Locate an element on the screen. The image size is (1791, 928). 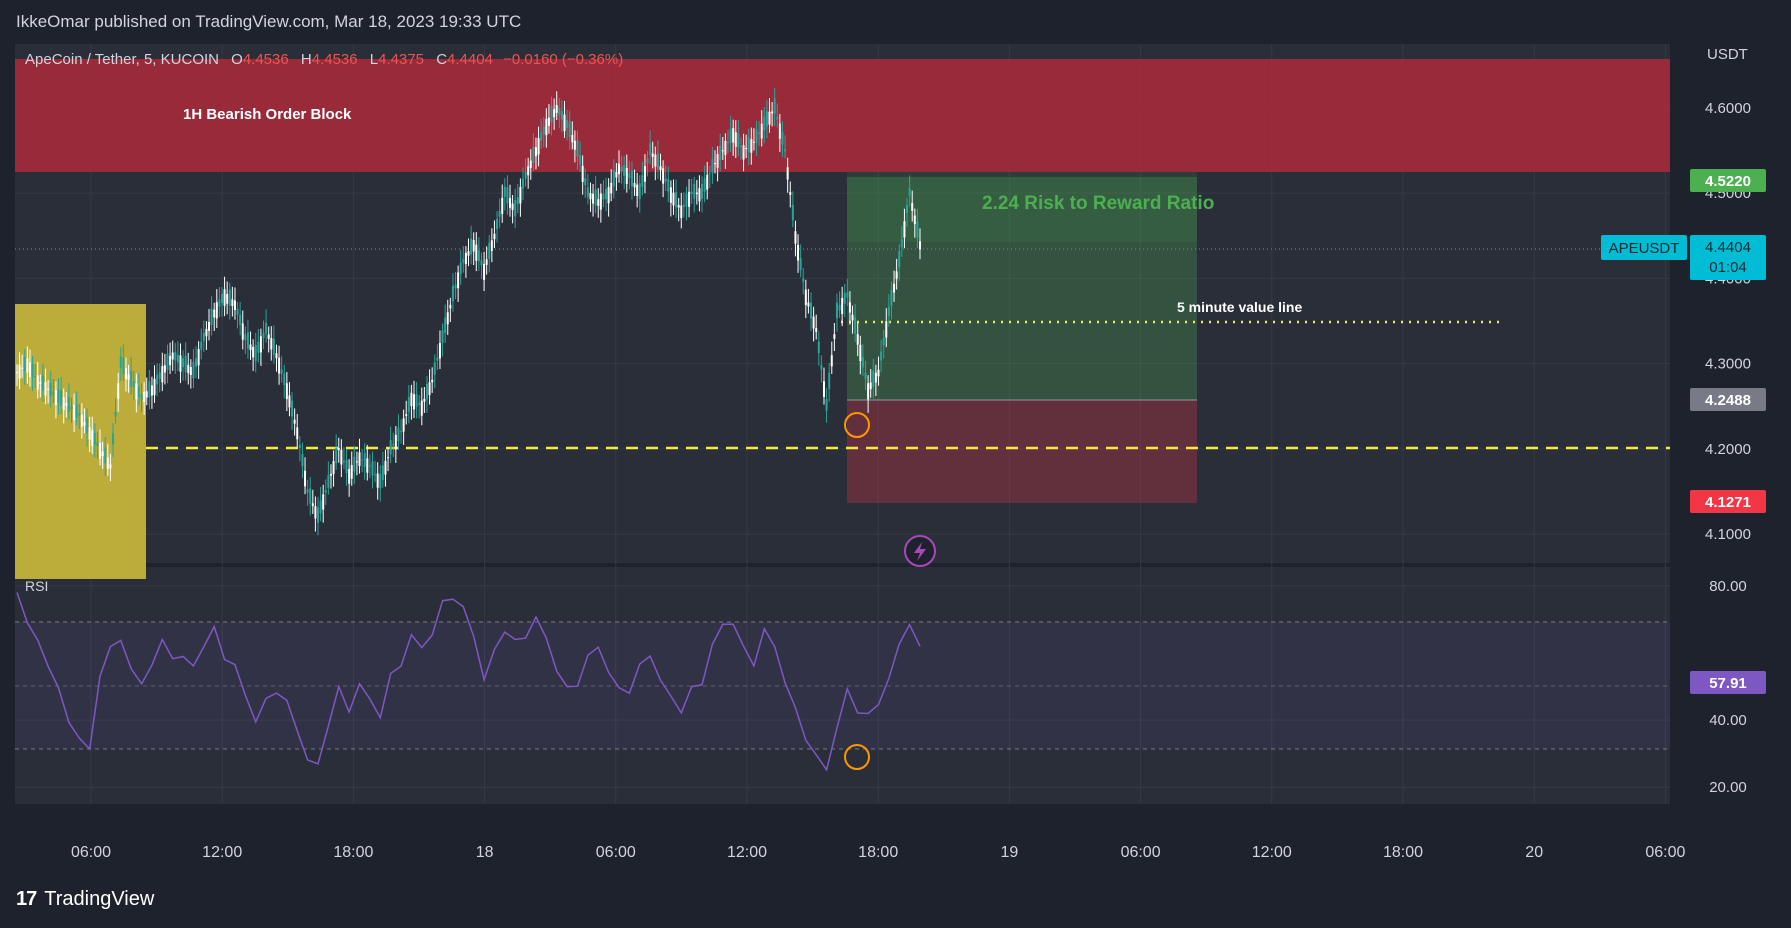
time-tick-label: 18:00 is located at coordinates (353, 852).